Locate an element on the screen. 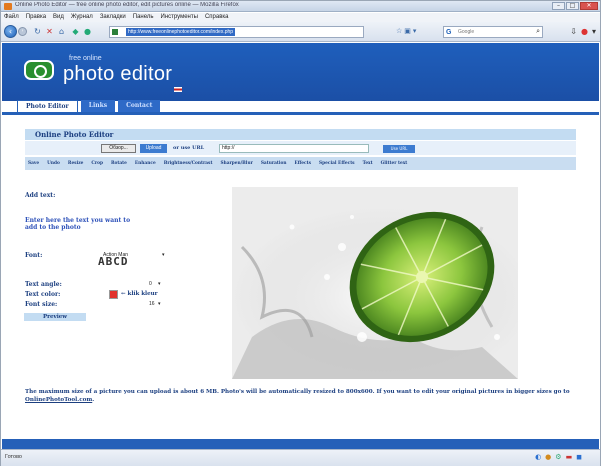 This screenshot has height=466, width=601. close-button: ✕ is located at coordinates (589, 6).